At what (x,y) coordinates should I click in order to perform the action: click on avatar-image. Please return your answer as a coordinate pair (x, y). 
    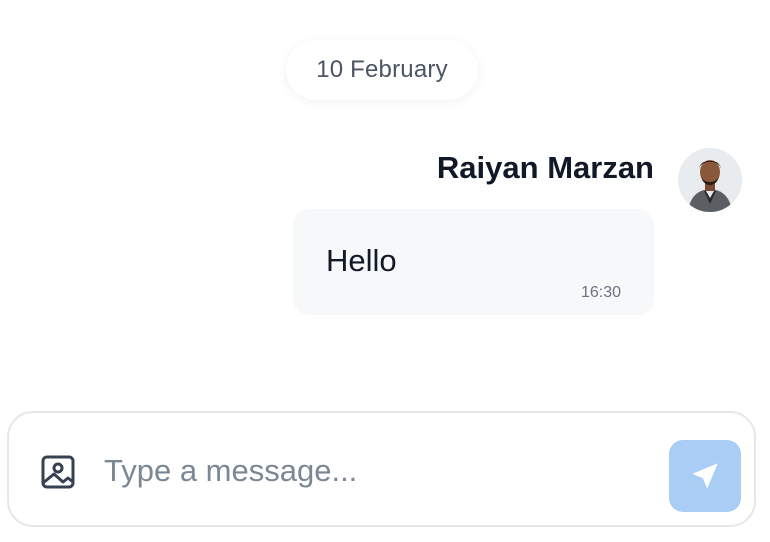
    Looking at the image, I should click on (710, 180).